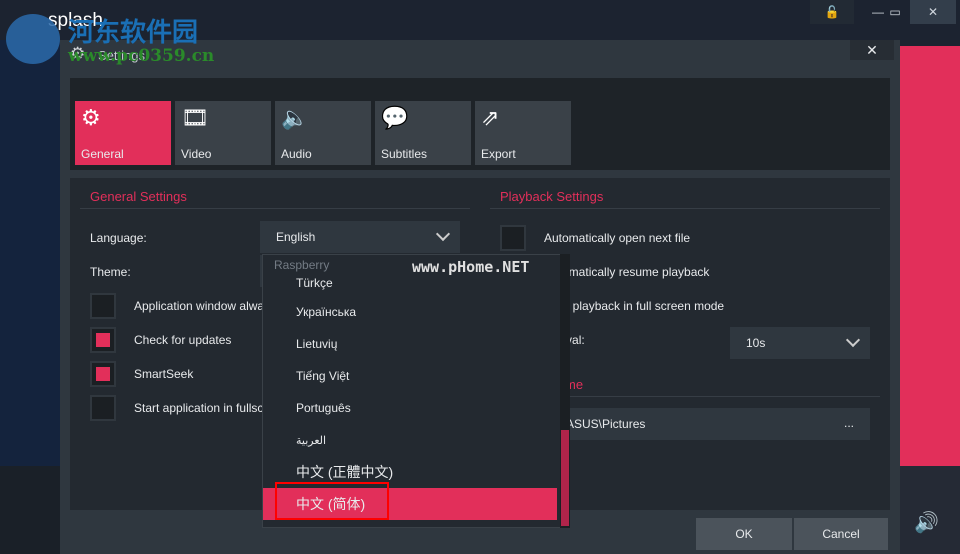  What do you see at coordinates (552, 196) in the screenshot?
I see `playback-settings-heading: Playback Settings` at bounding box center [552, 196].